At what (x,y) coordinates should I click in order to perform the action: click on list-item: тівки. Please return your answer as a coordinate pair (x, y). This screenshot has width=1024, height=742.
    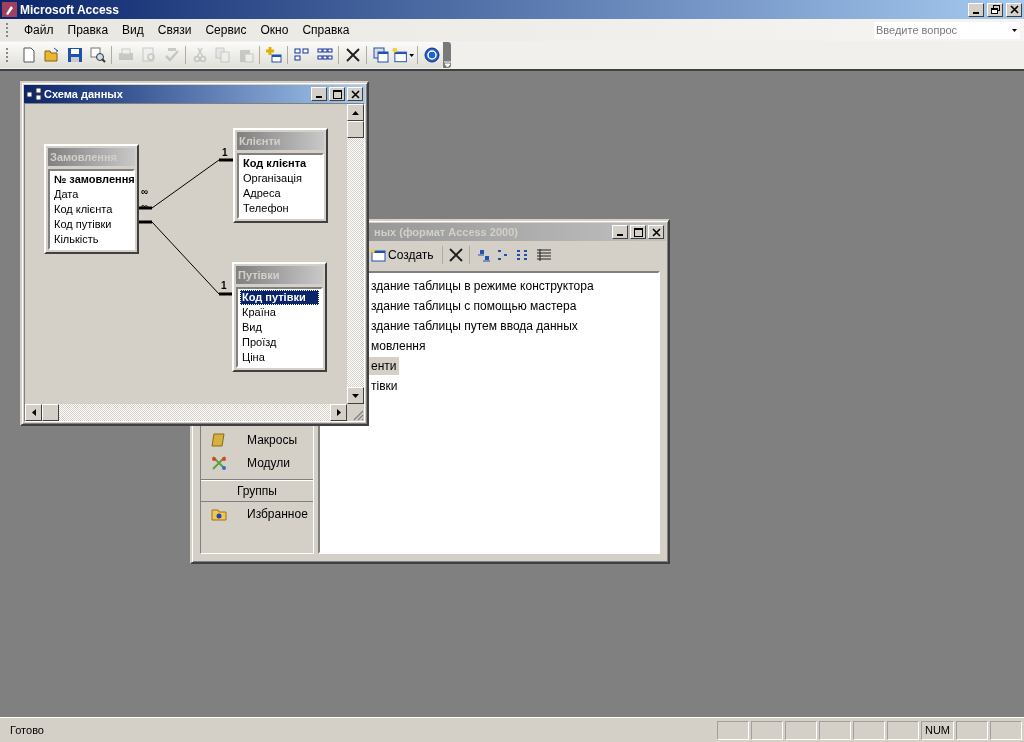
    Looking at the image, I should click on (384, 386).